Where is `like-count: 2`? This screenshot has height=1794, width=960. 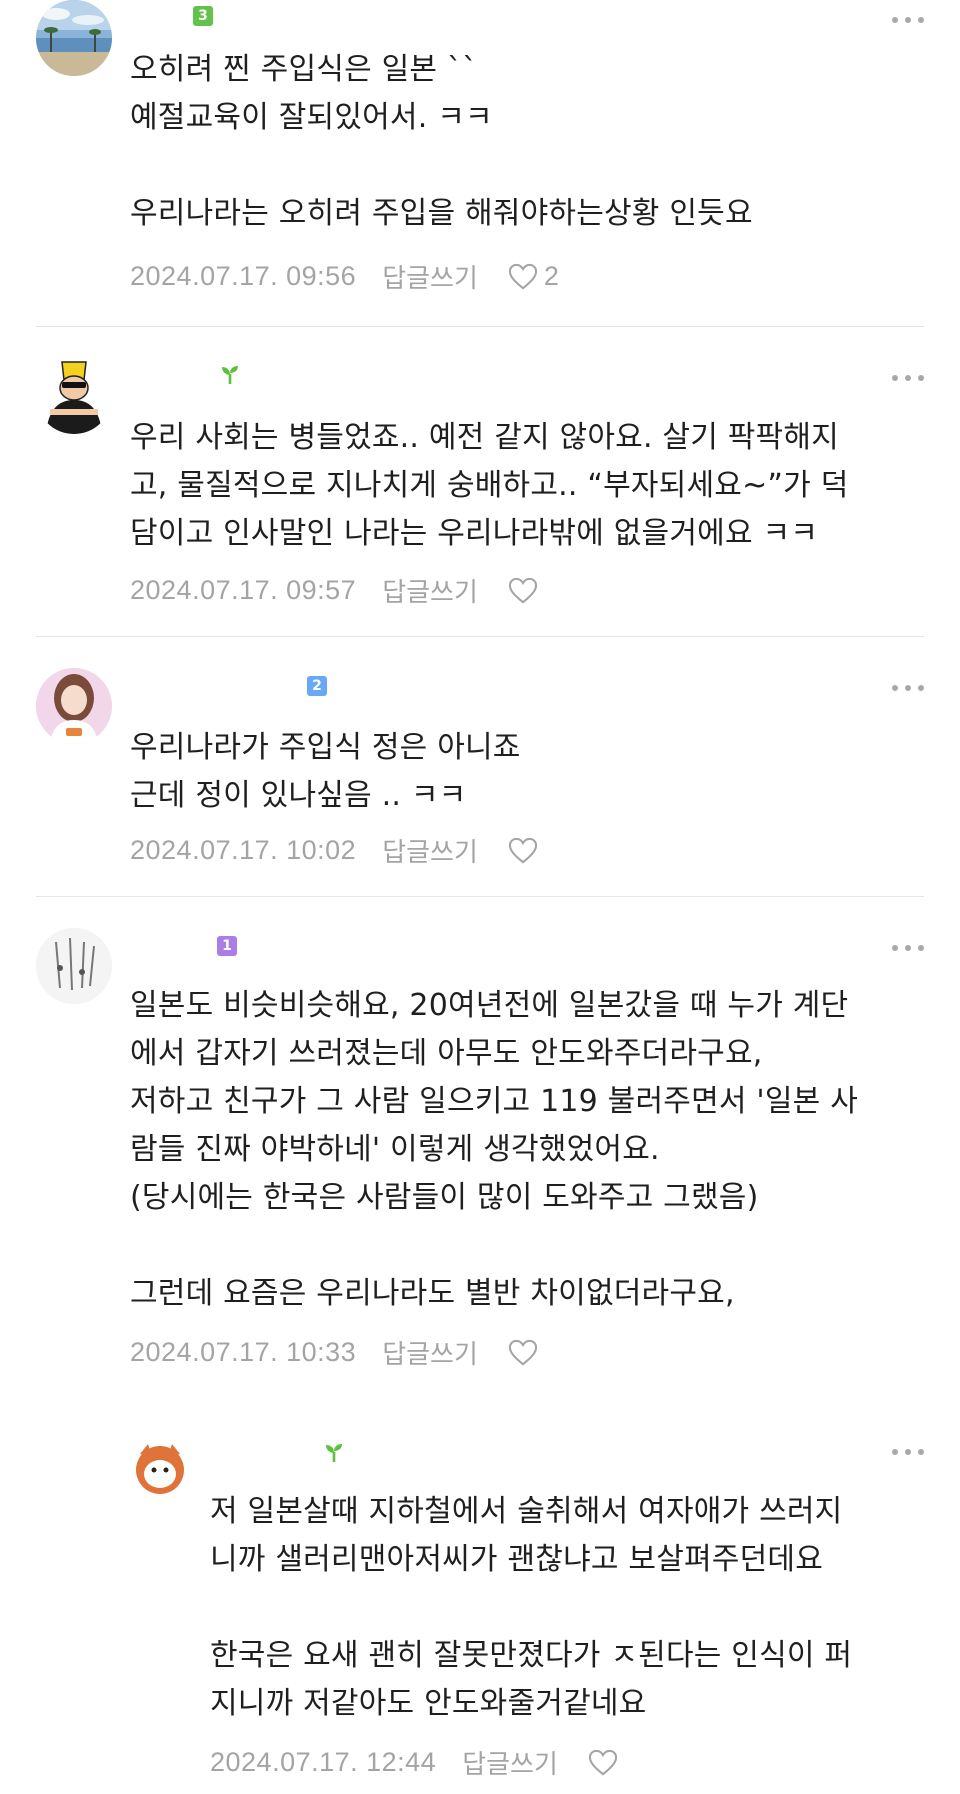
like-count: 2 is located at coordinates (551, 276).